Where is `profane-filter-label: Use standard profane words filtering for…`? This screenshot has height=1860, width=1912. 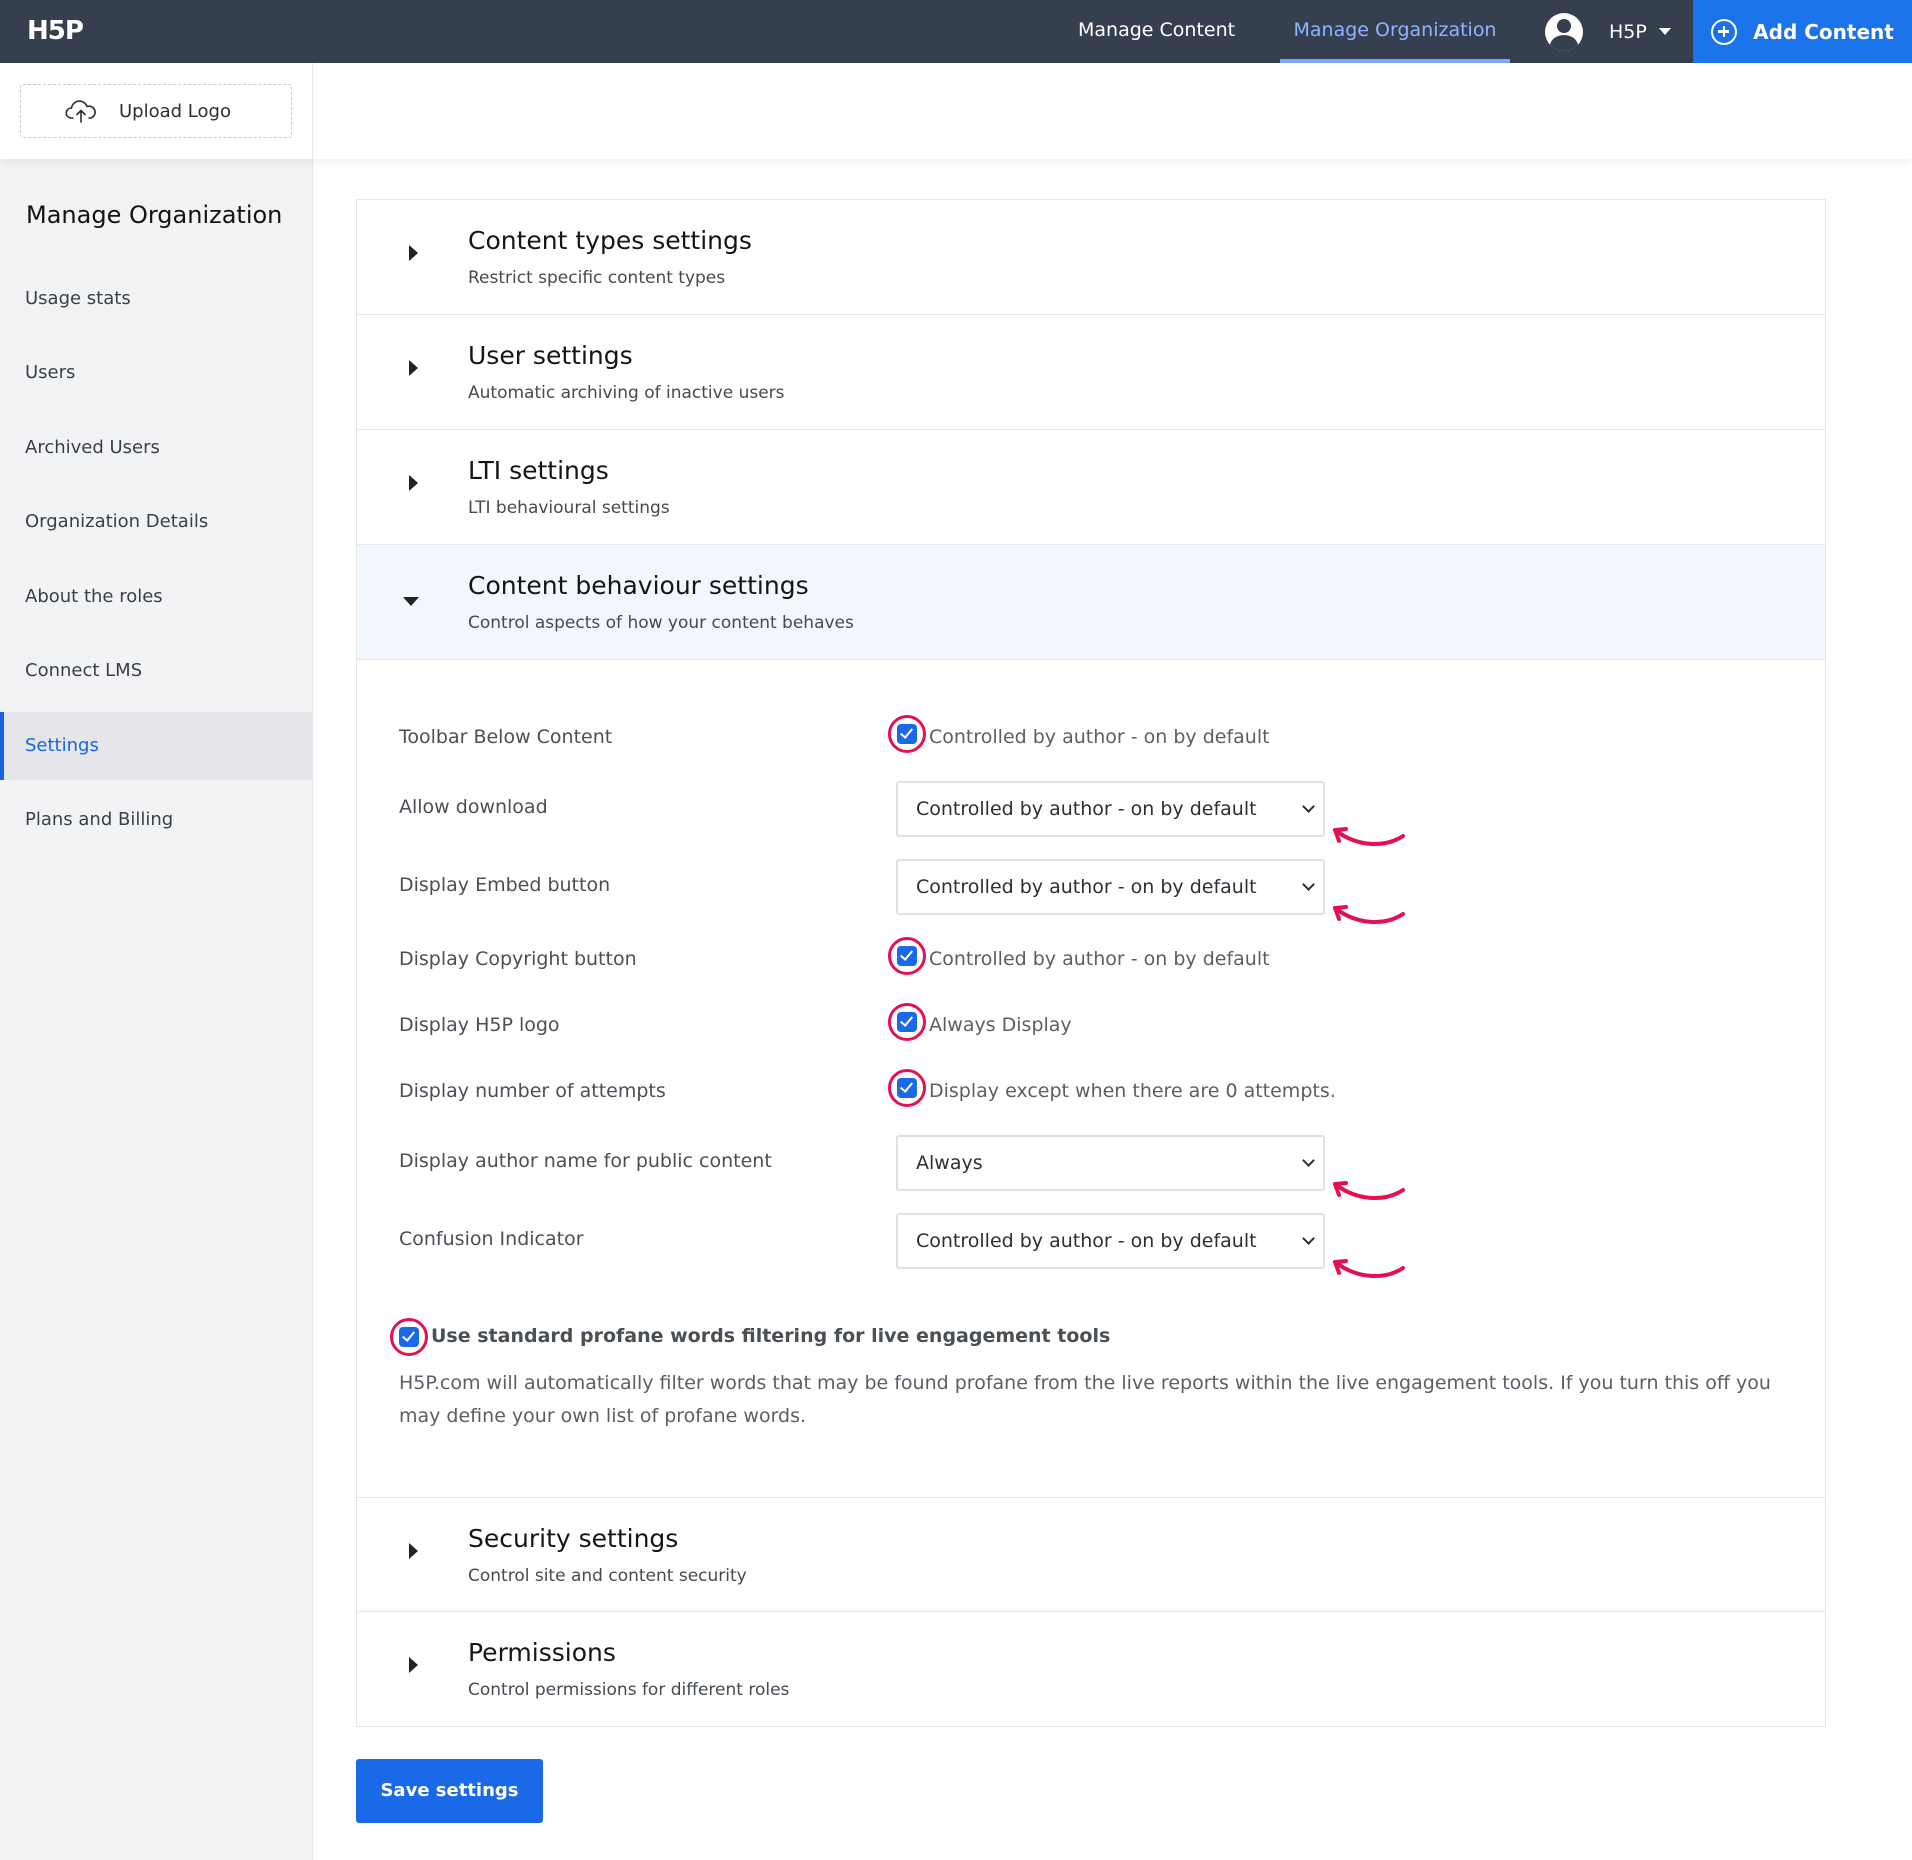 profane-filter-label: Use standard profane words filtering for… is located at coordinates (771, 1336).